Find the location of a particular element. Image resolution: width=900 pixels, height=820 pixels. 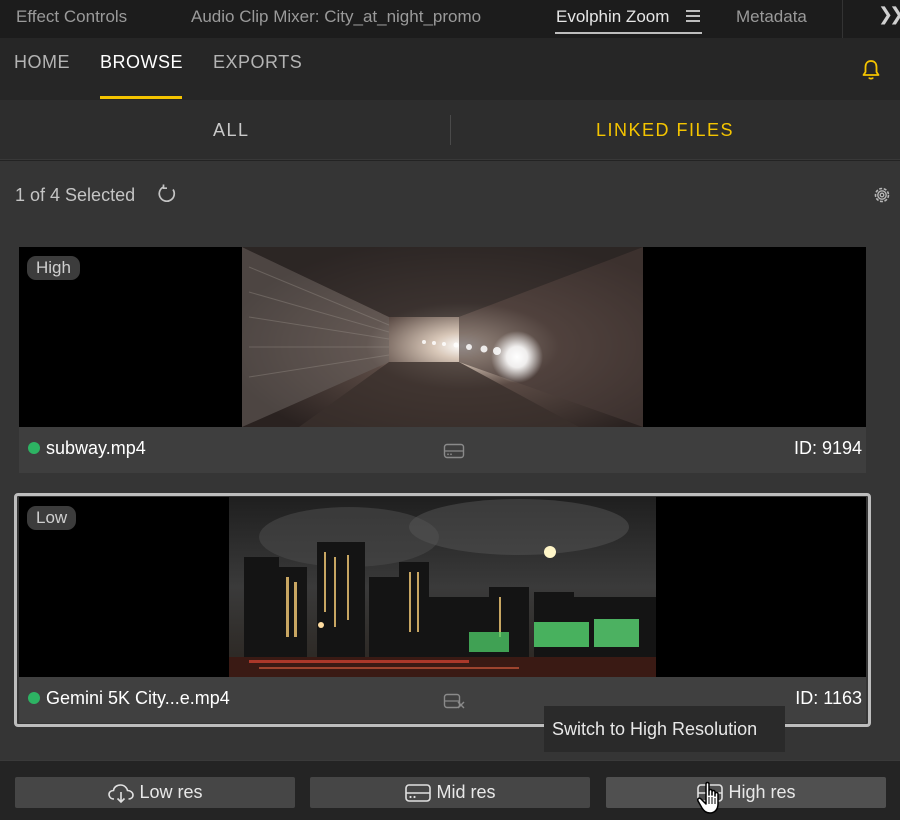

file-name: subway.mp4 is located at coordinates (96, 448).